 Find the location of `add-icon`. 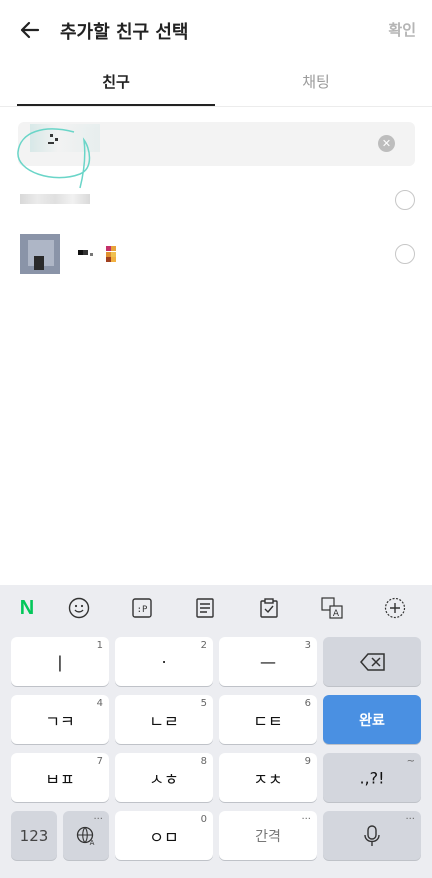

add-icon is located at coordinates (395, 608).